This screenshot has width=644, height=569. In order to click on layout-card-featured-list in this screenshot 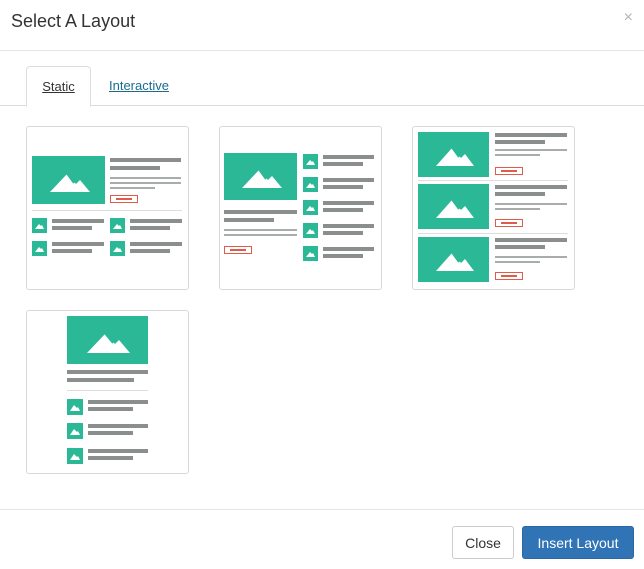, I will do `click(300, 208)`.